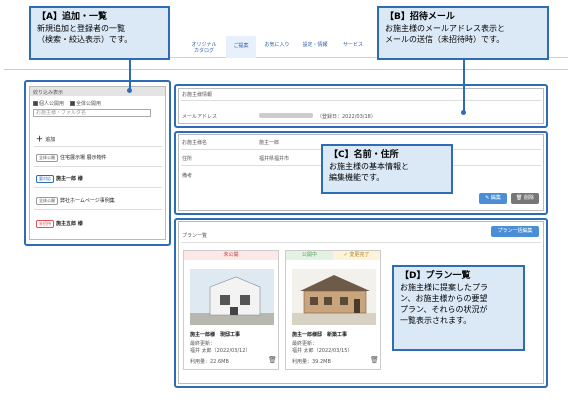  I want to click on edit-icon: ✎, so click(487, 198).